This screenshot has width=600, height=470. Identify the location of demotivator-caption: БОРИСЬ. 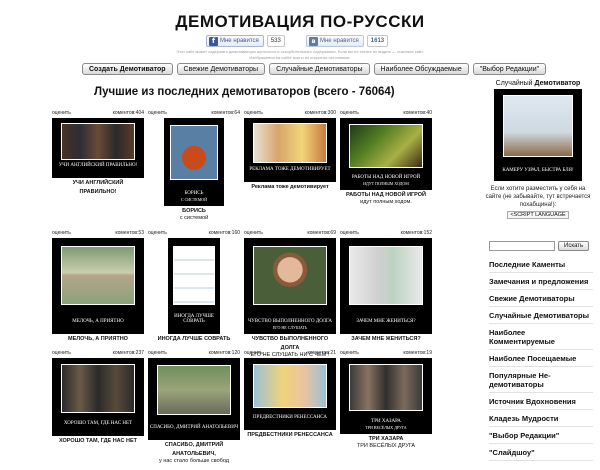
(194, 193).